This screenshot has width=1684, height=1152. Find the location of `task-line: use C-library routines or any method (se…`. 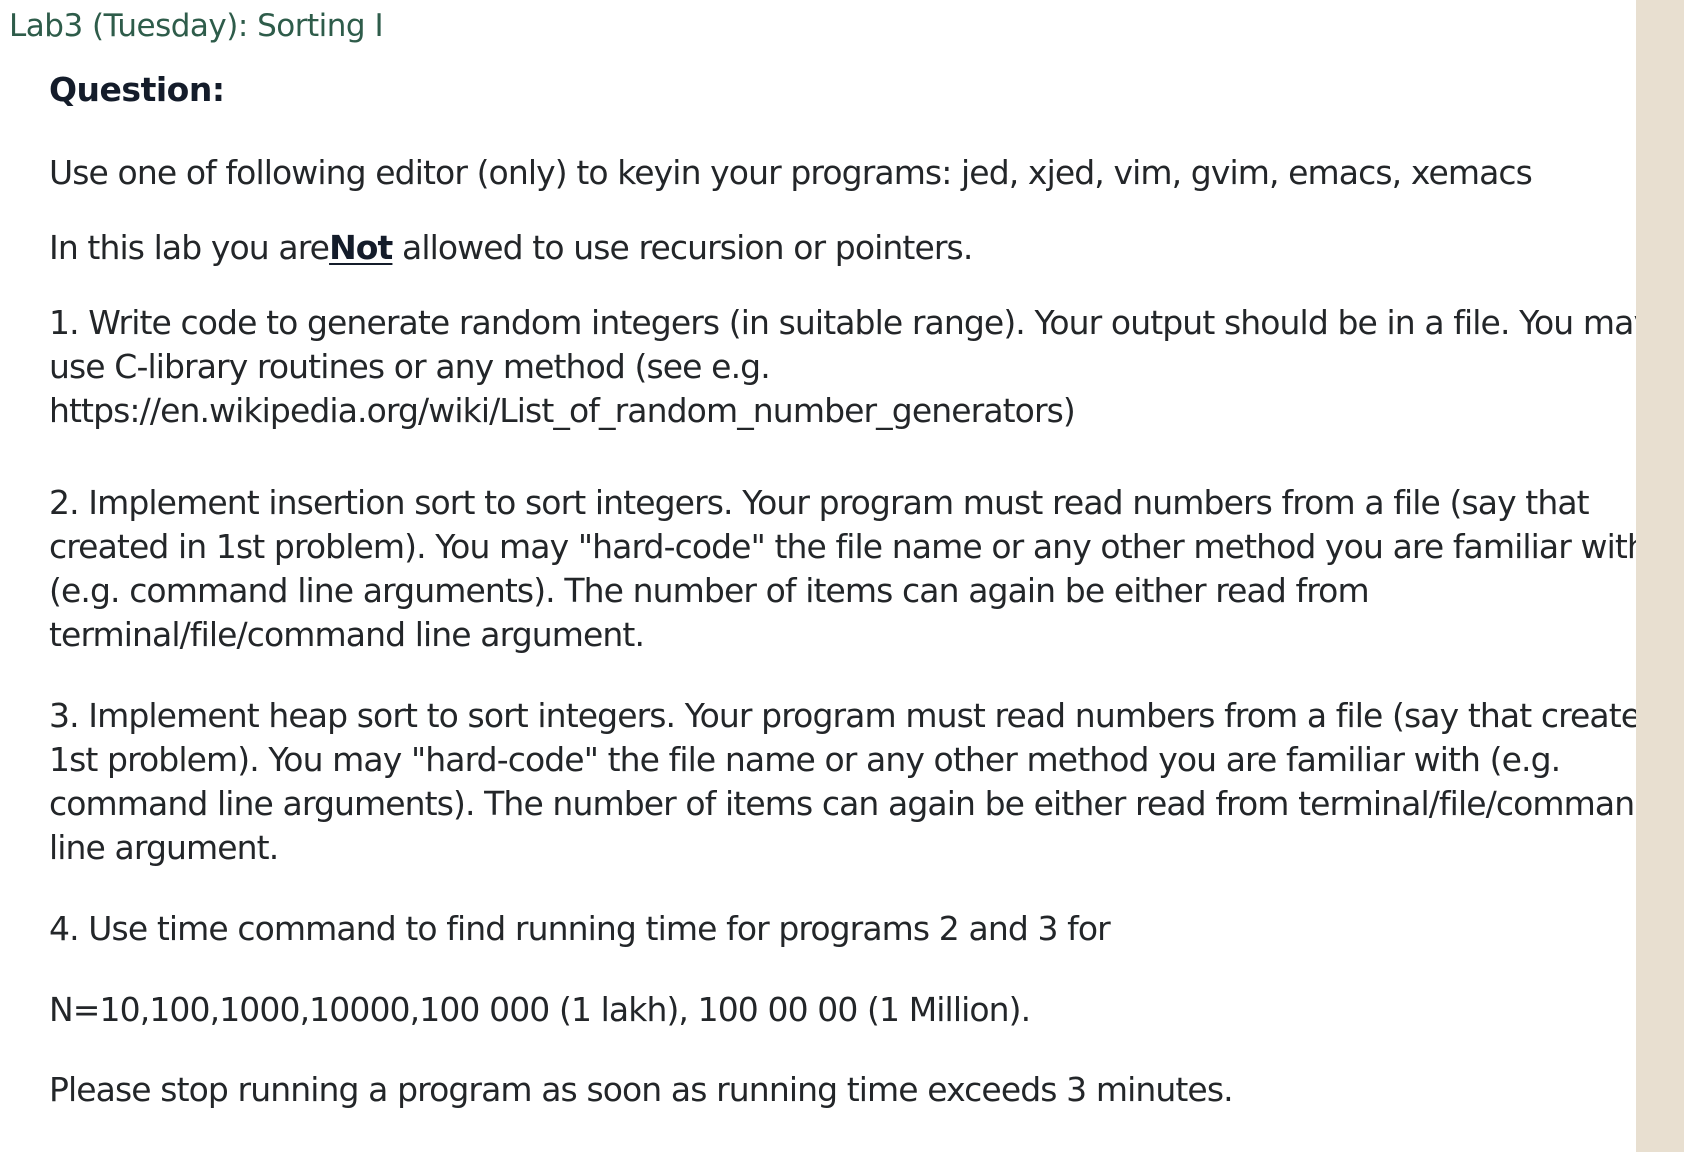

task-line: use C-library routines or any method (se… is located at coordinates (410, 366).